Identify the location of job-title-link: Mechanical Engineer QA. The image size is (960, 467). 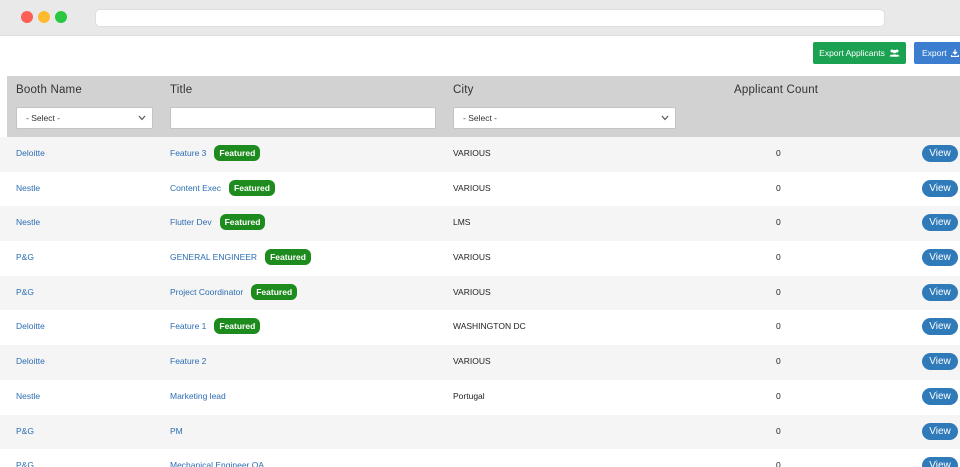
(217, 463).